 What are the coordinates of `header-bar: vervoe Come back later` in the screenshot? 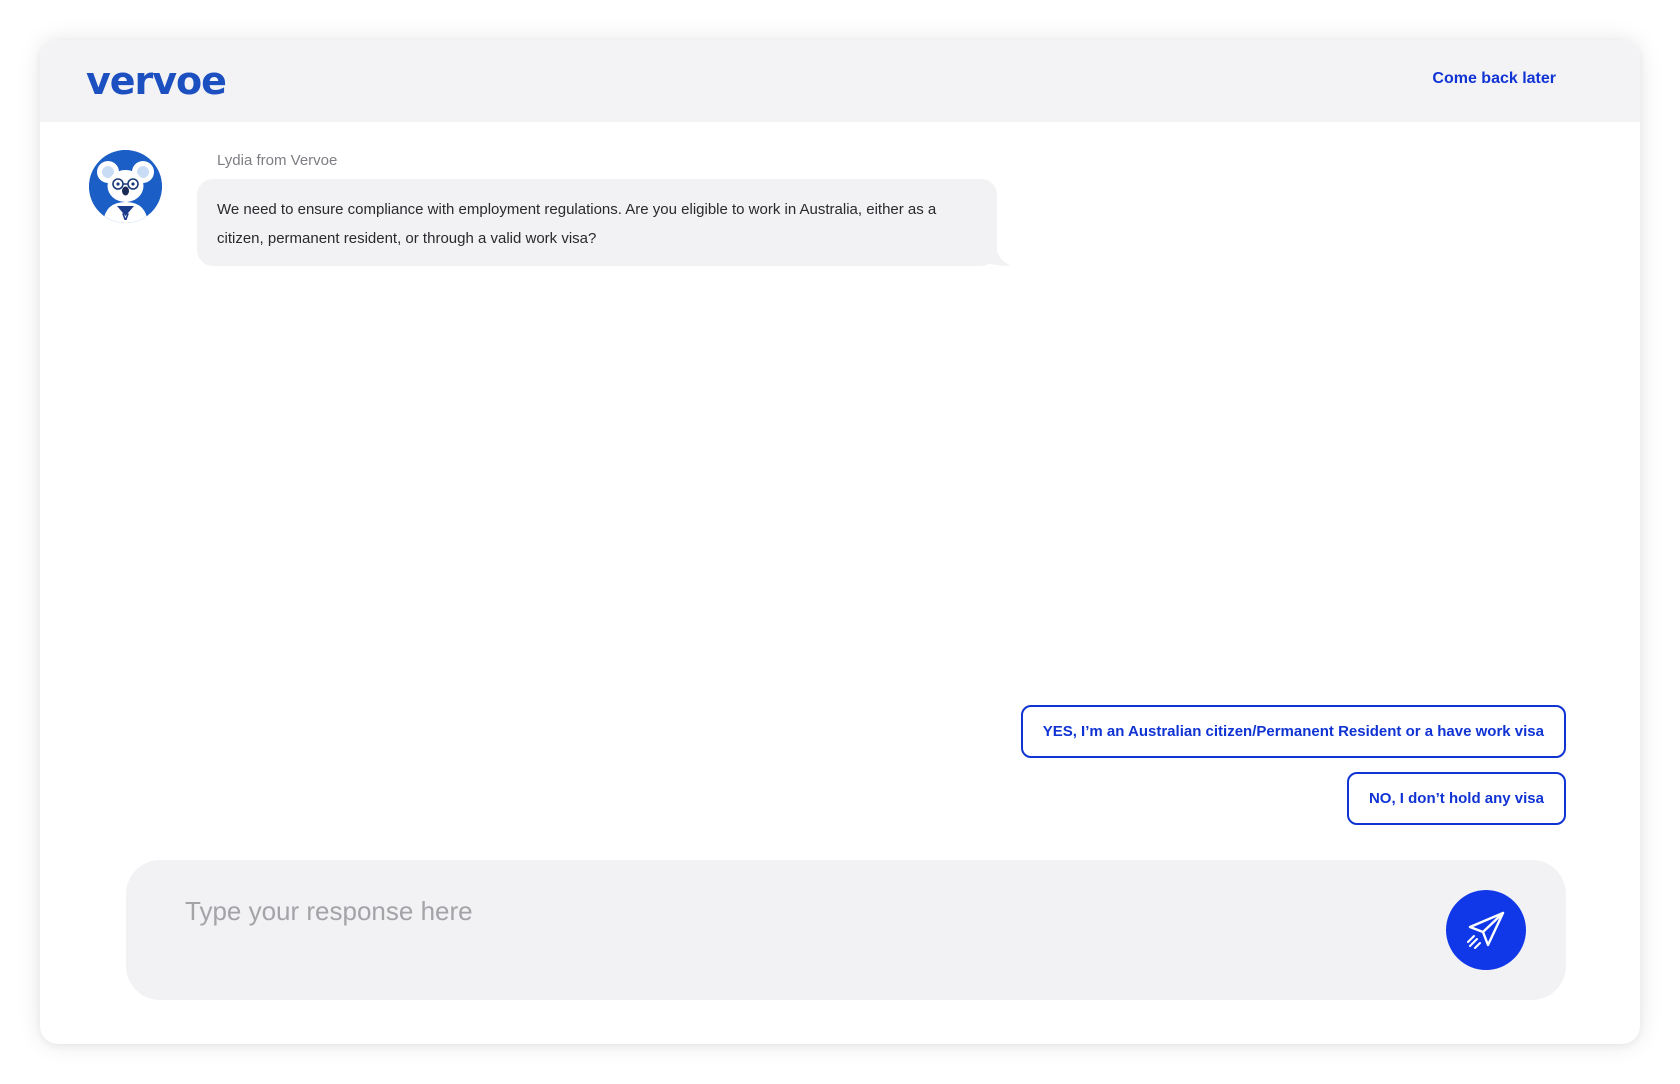 It's located at (840, 81).